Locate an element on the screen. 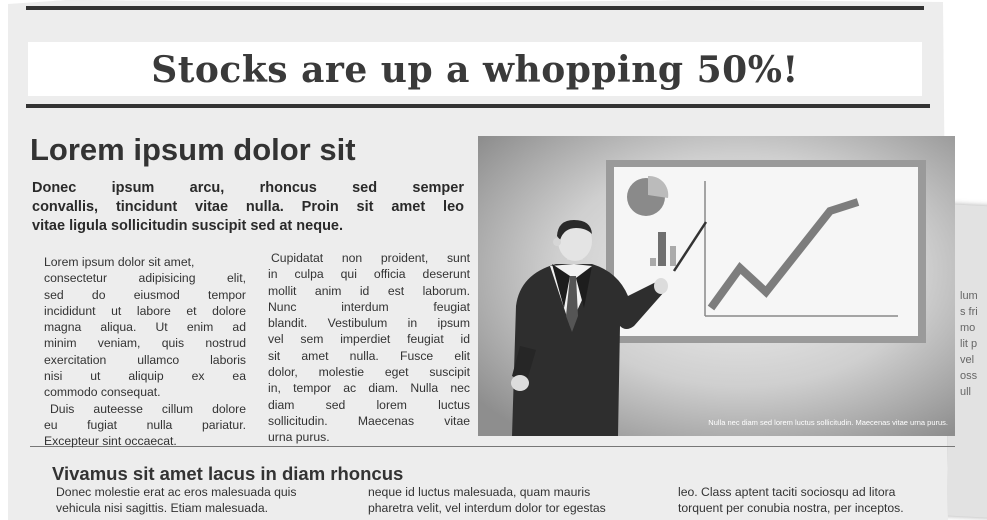 This screenshot has width=987, height=520. back-text-line: s fri is located at coordinates (969, 312).